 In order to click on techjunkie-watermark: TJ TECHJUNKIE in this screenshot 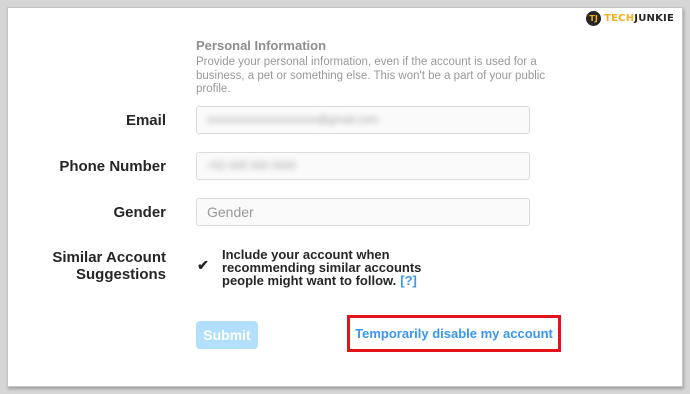, I will do `click(630, 18)`.